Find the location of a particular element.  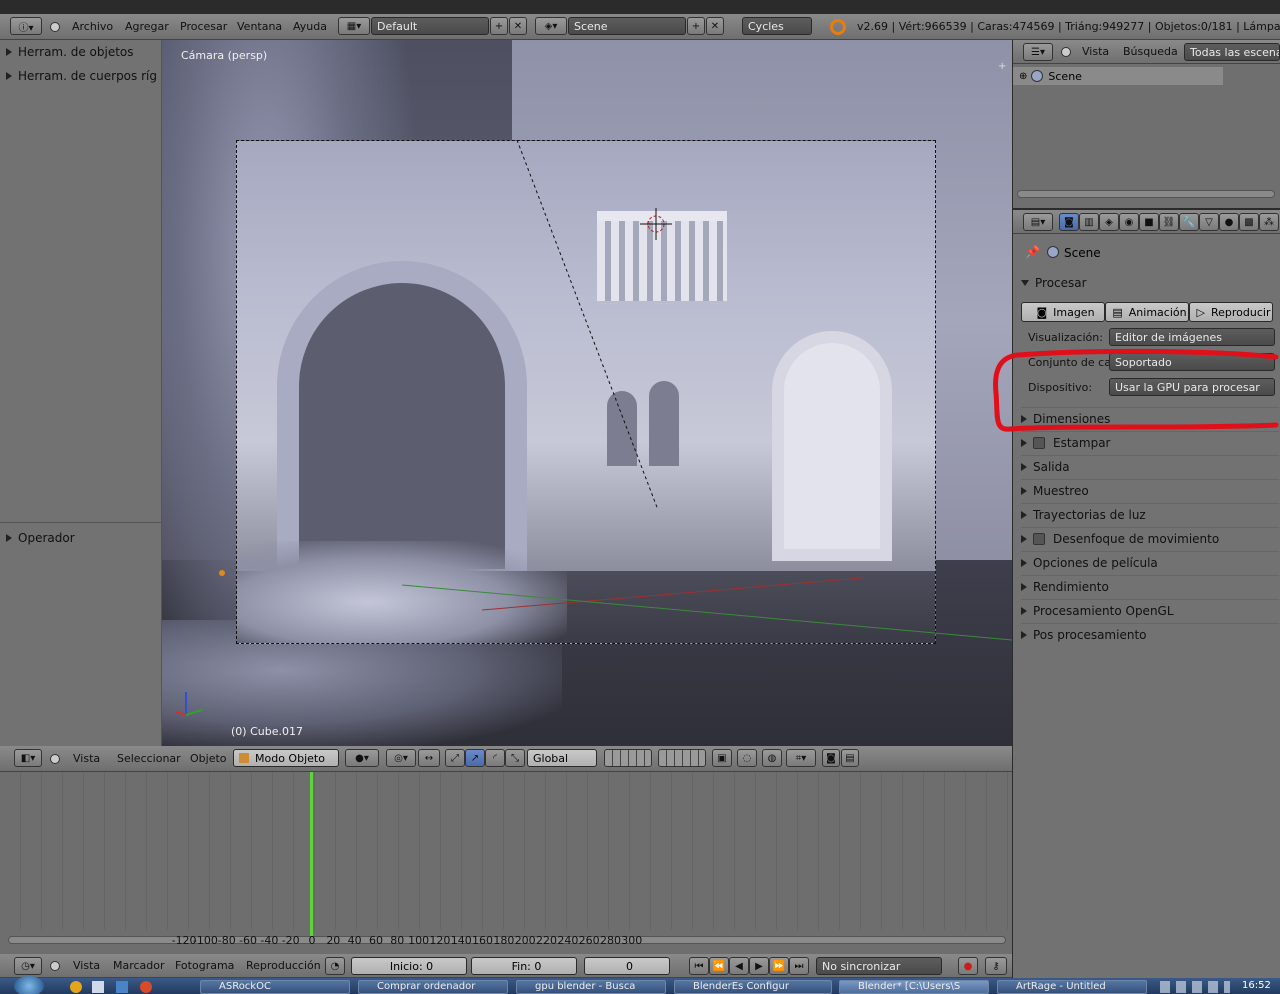

data-context-icon: ▽ is located at coordinates (1209, 222).